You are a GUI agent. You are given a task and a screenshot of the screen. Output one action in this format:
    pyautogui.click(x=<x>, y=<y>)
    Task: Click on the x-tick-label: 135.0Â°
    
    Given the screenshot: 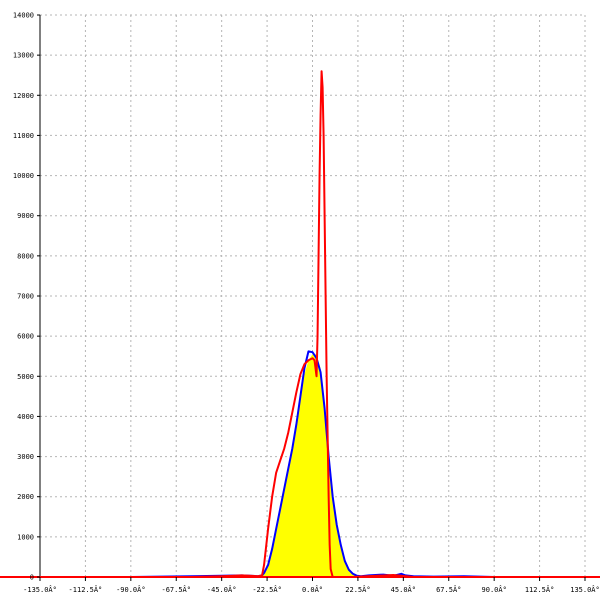 What is the action you would take?
    pyautogui.click(x=585, y=589)
    